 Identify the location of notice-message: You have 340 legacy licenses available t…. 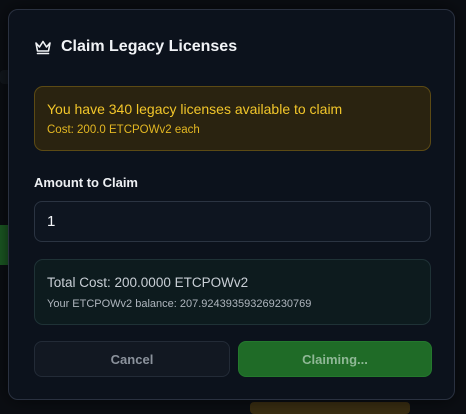
(195, 109).